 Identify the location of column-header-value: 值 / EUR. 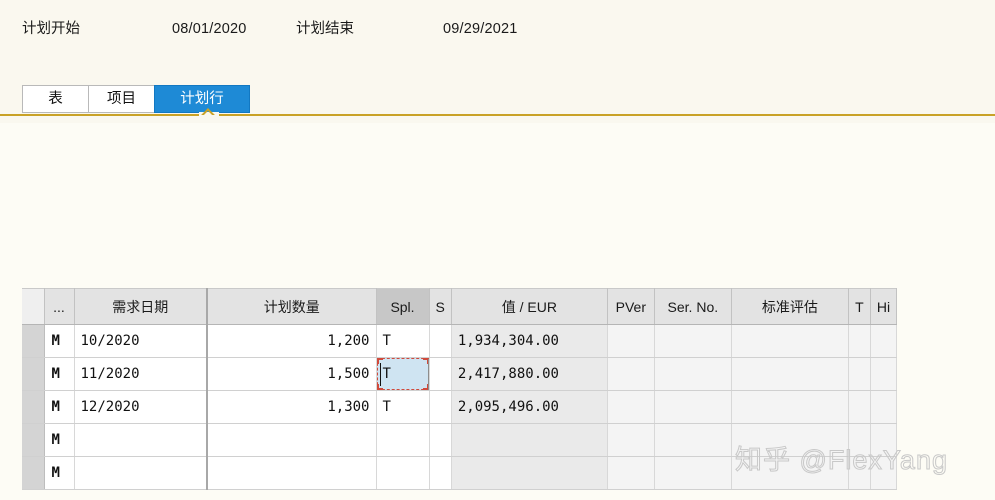
(529, 306).